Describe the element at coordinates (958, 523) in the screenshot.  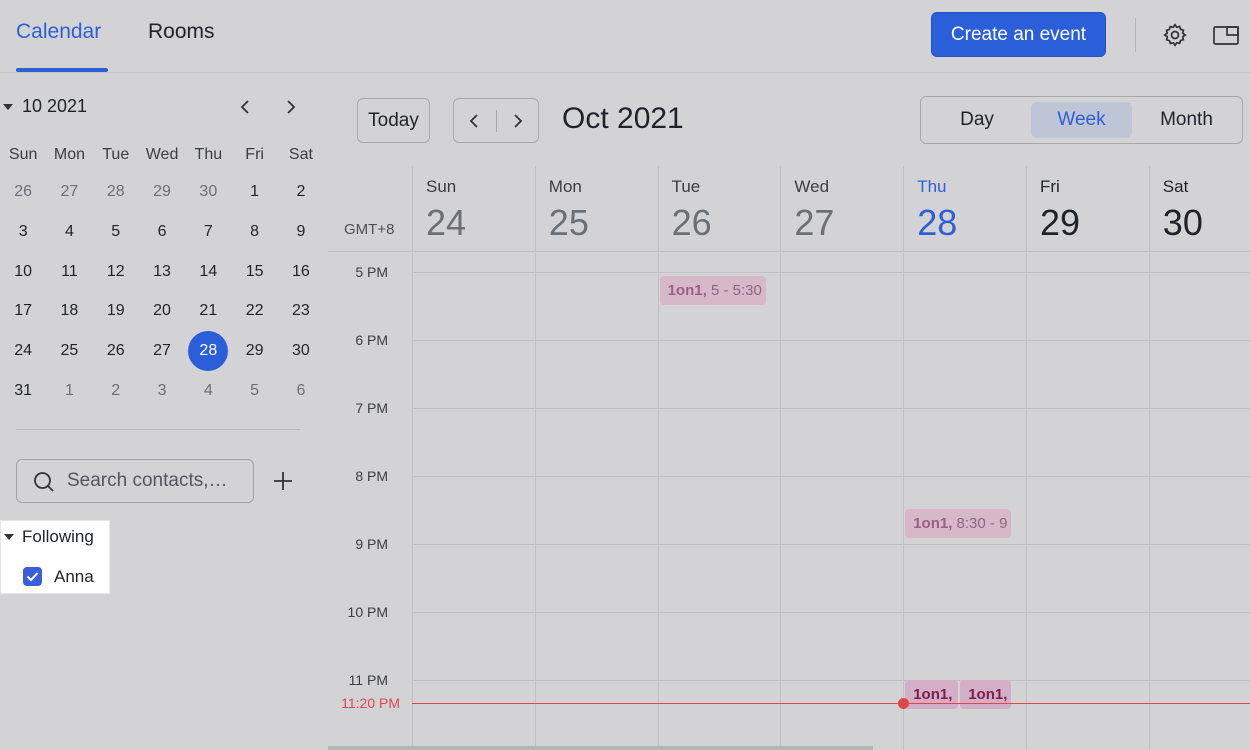
I see `calendar-event: 1on1, 8:30 - 9` at that location.